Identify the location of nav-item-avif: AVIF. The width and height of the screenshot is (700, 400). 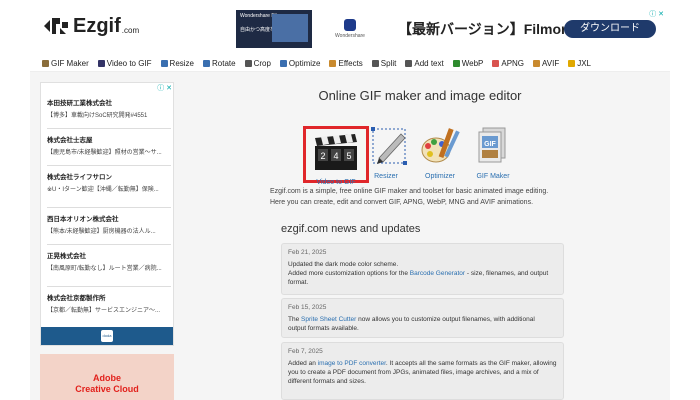
(546, 63).